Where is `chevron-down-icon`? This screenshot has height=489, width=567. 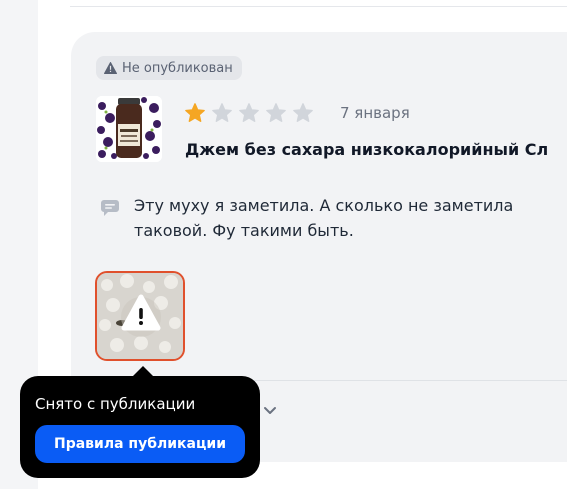 chevron-down-icon is located at coordinates (270, 412).